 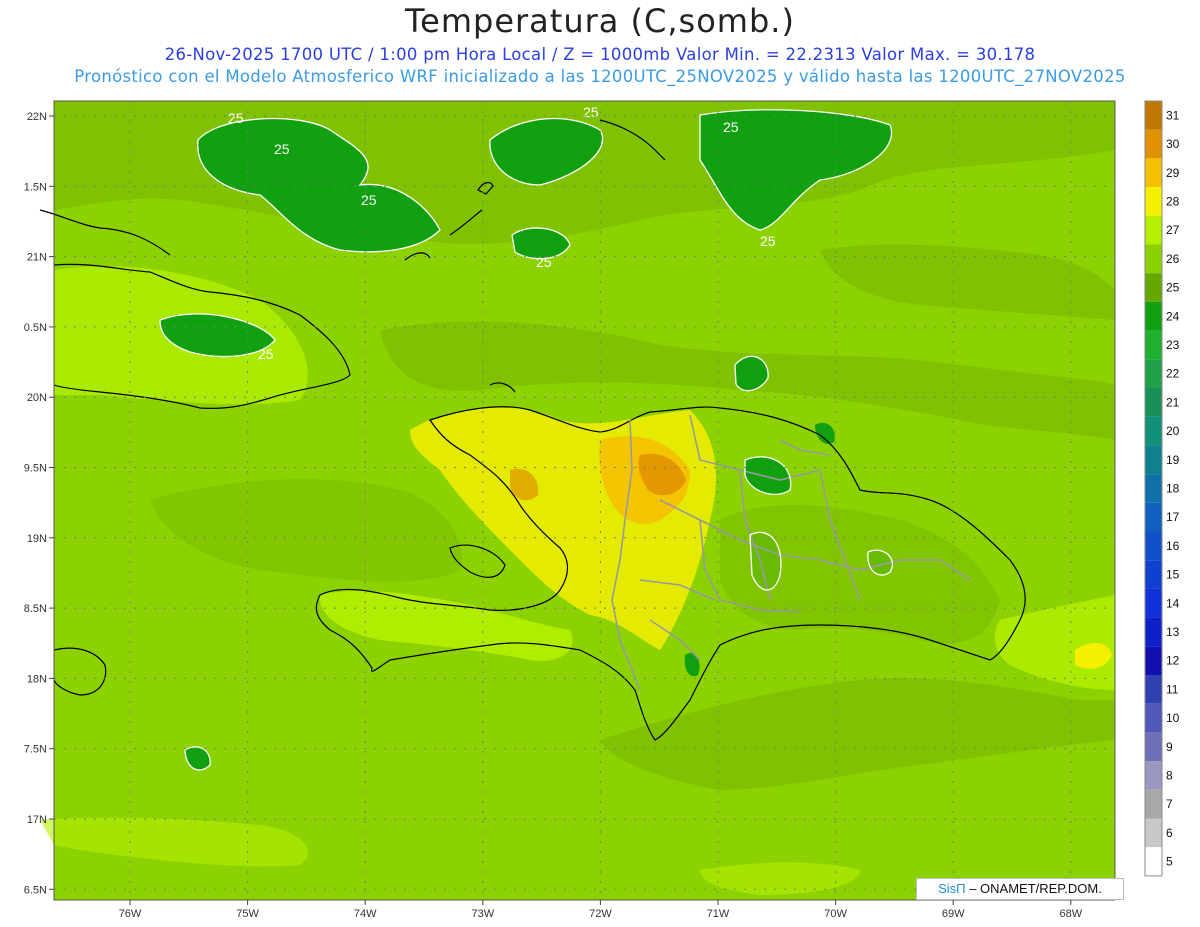 I want to click on colorbar-label: 16, so click(x=1173, y=546).